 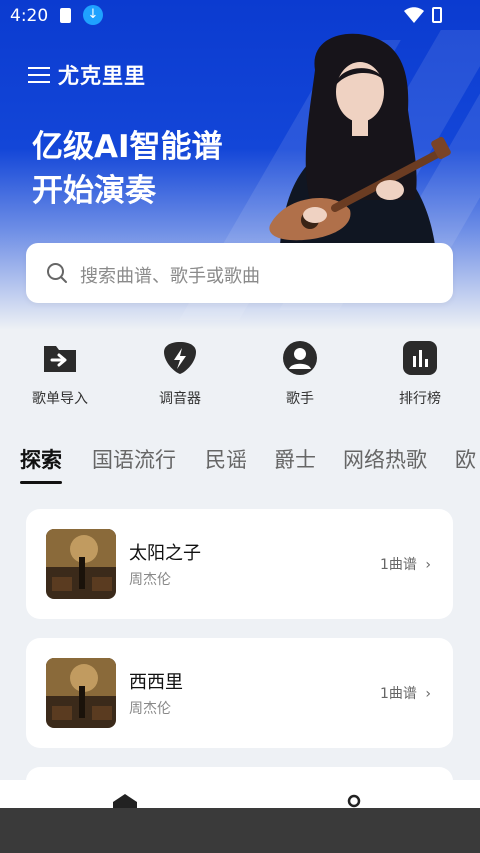 I want to click on profile-tab-icon, so click(x=354, y=801).